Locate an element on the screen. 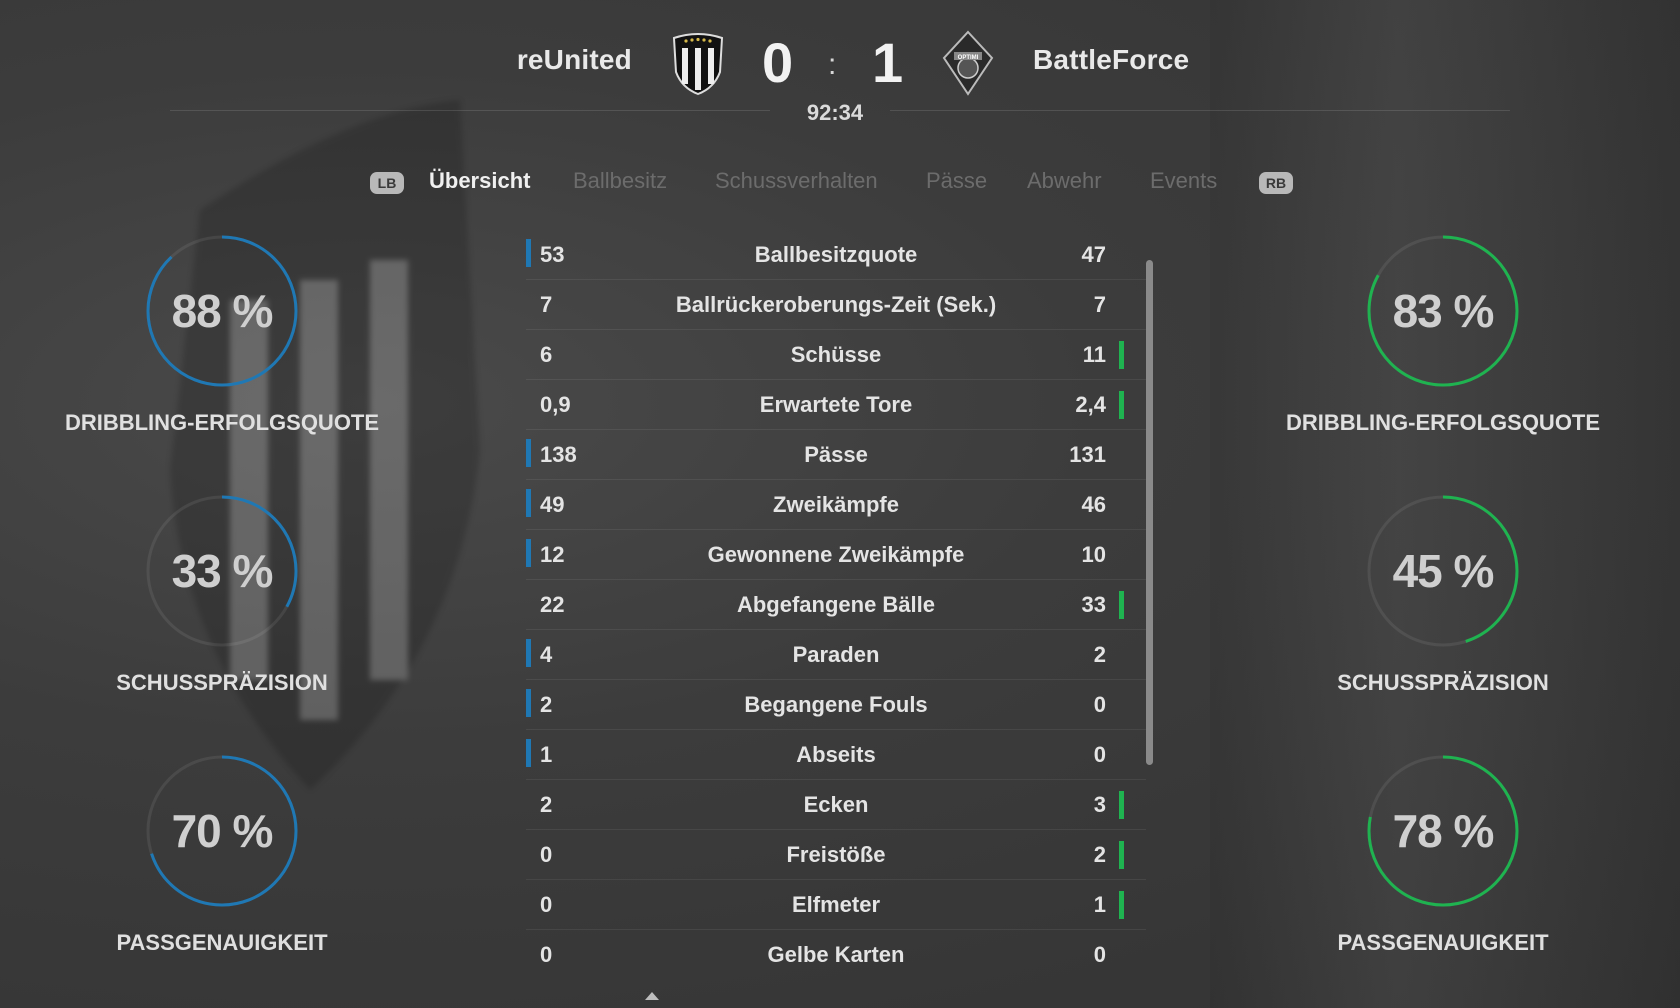 The height and width of the screenshot is (1008, 1680). rb-bumper-icon: RB is located at coordinates (1276, 183).